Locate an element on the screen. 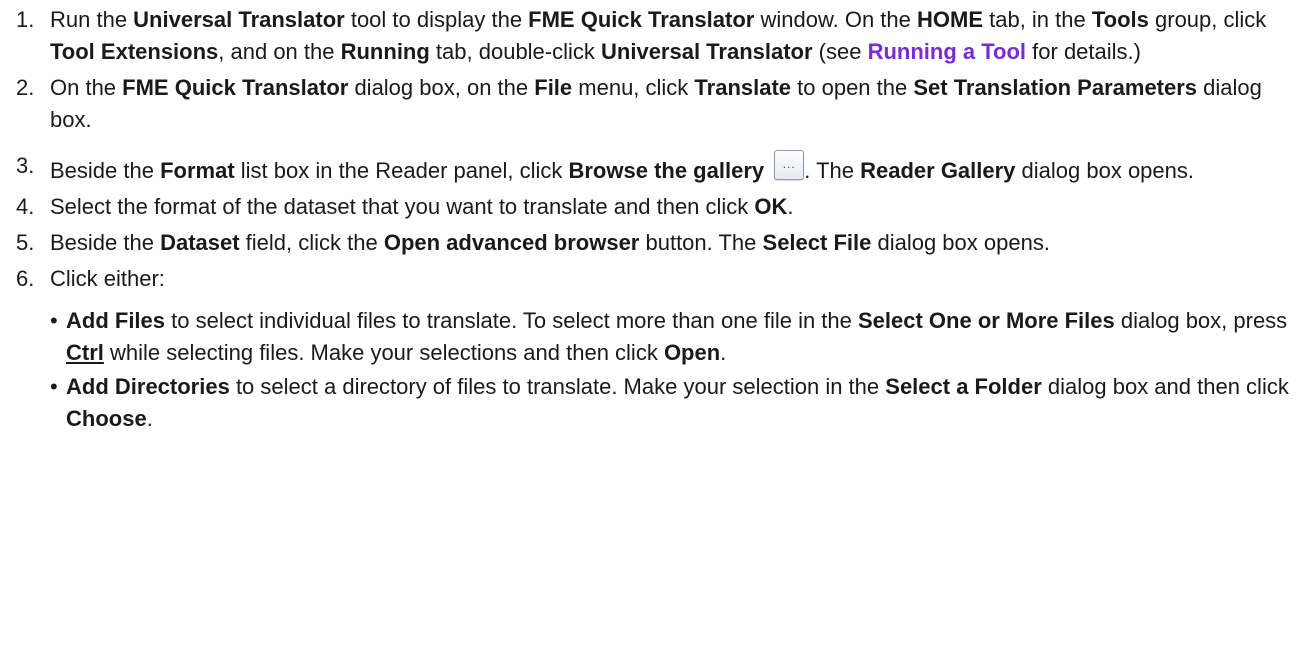  ui-term: Add Directories is located at coordinates (148, 386).